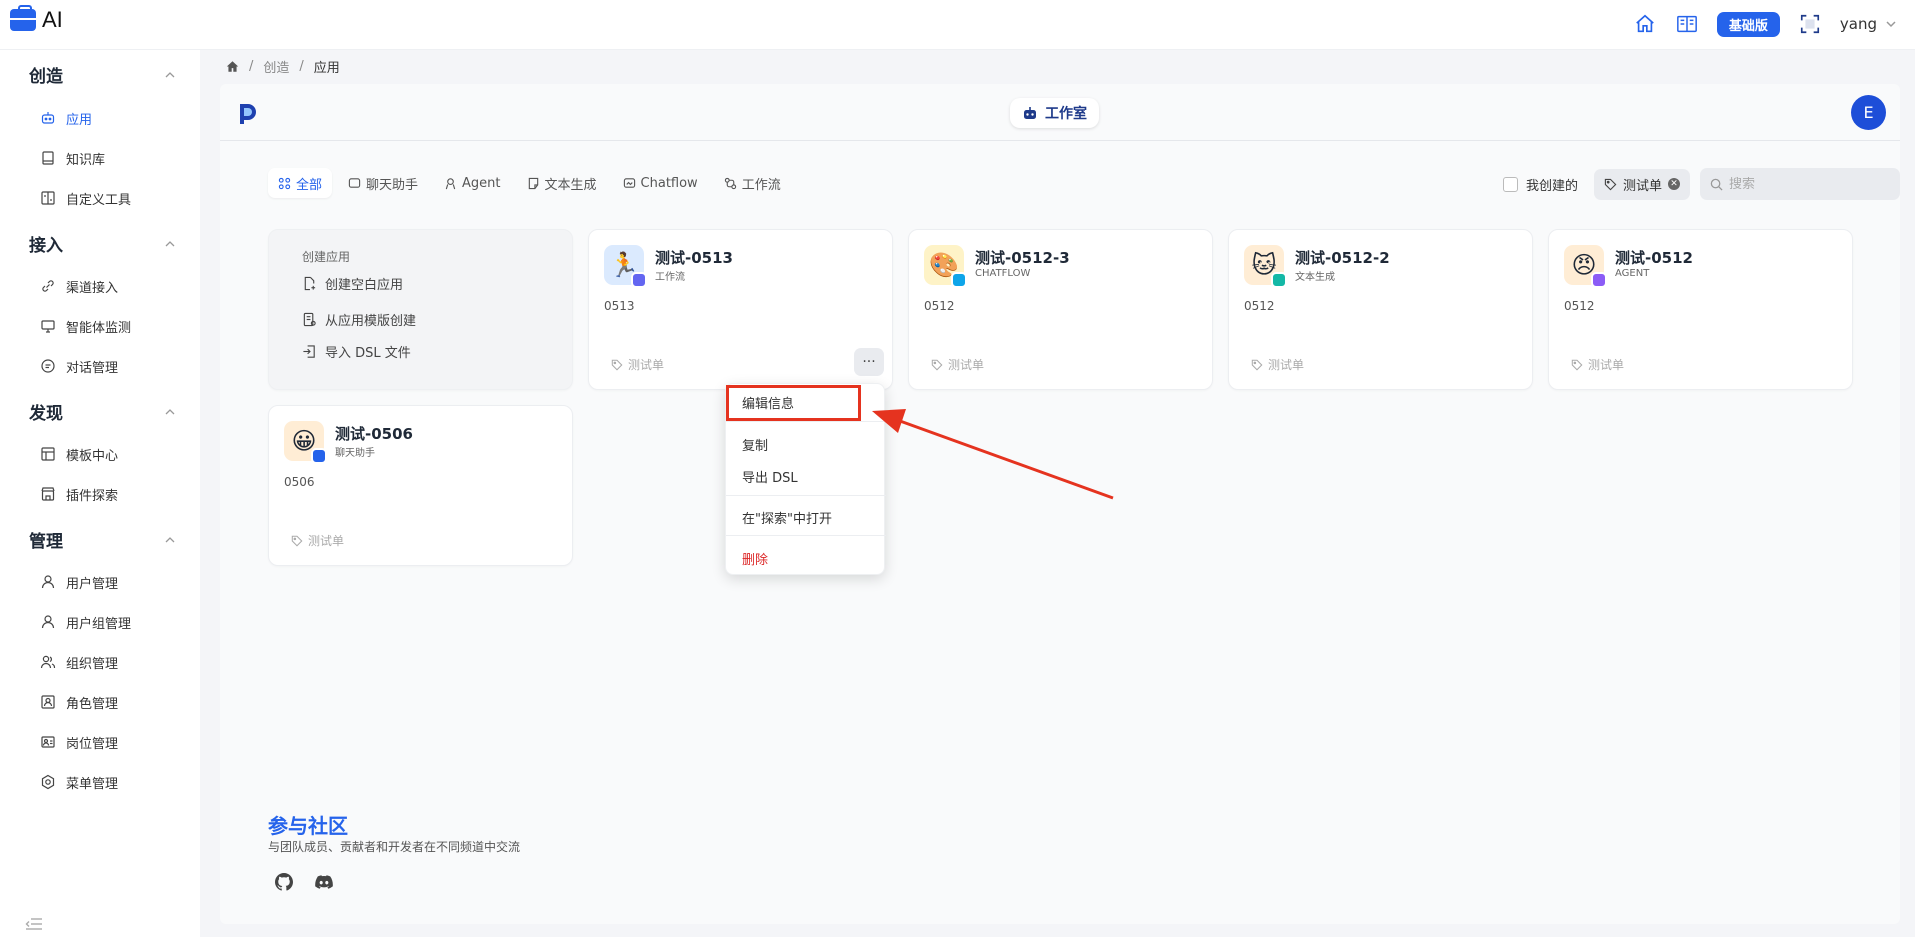  Describe the element at coordinates (959, 280) in the screenshot. I see `chatflow-badge-icon` at that location.